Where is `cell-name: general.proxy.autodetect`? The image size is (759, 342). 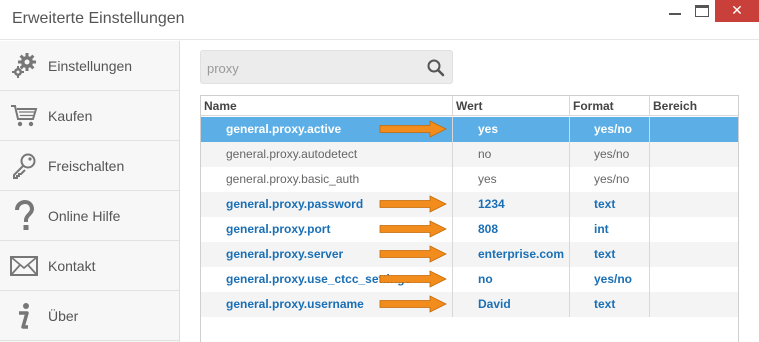
cell-name: general.proxy.autodetect is located at coordinates (327, 154).